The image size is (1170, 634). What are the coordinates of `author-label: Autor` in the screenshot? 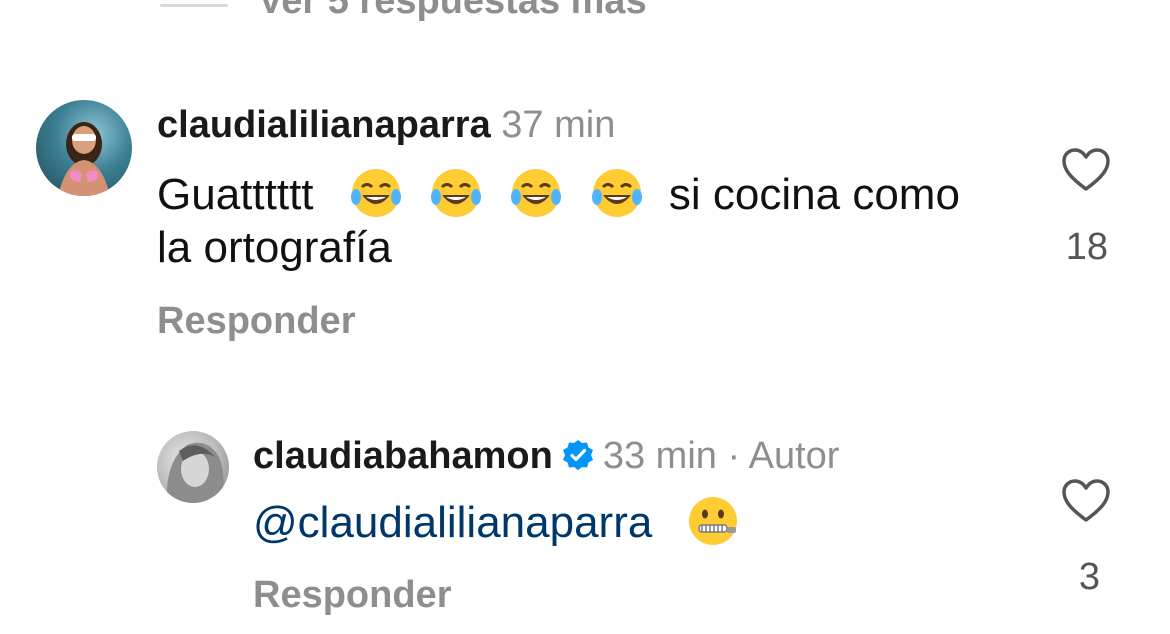 It's located at (794, 456).